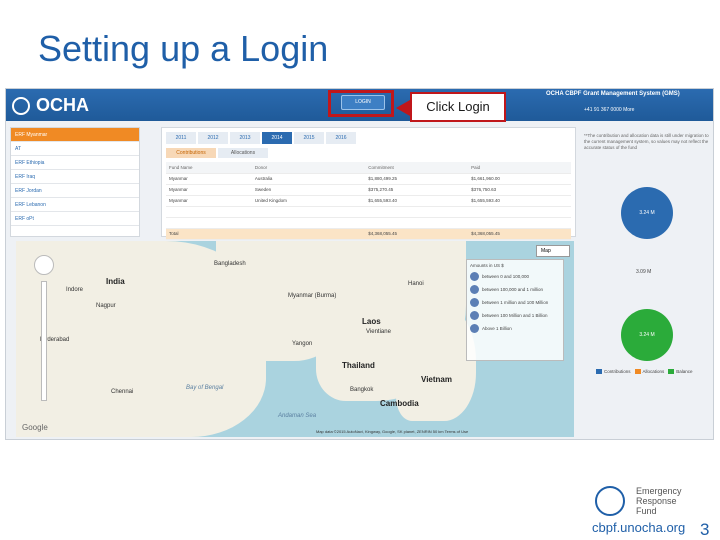  I want to click on amount-label: between 1 million and 100 Million, so click(515, 302).